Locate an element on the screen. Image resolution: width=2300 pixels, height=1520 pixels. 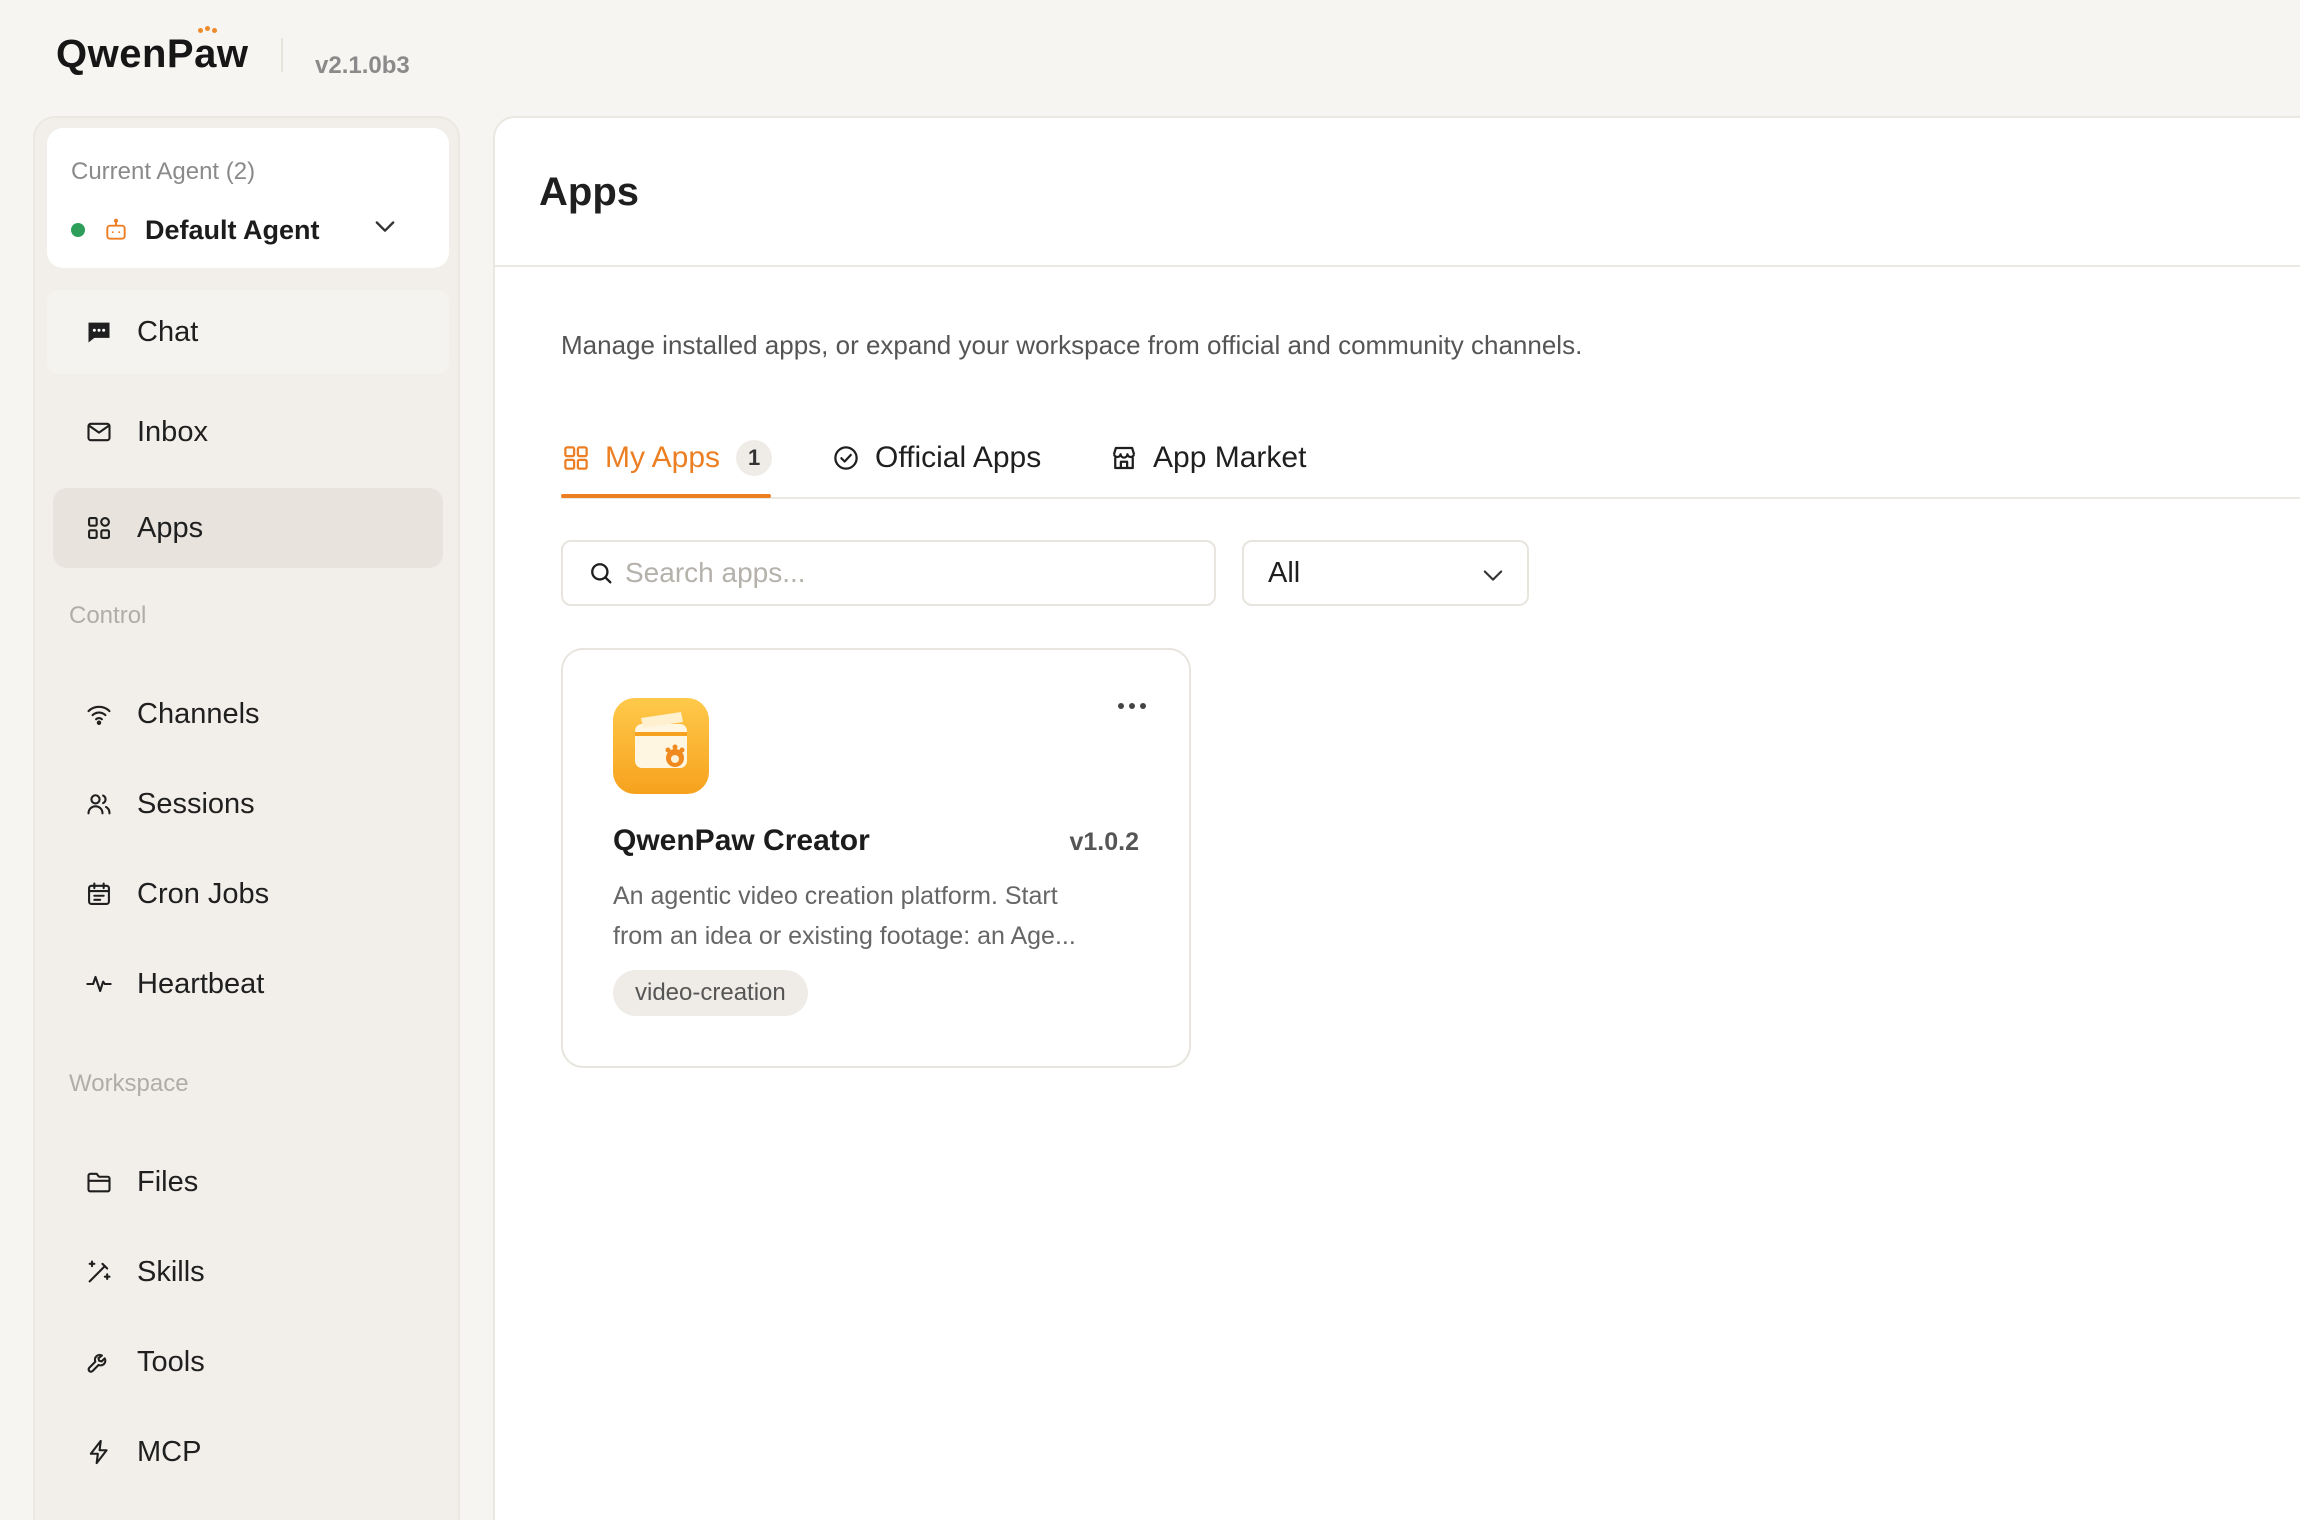
count-badge: 1 is located at coordinates (754, 458).